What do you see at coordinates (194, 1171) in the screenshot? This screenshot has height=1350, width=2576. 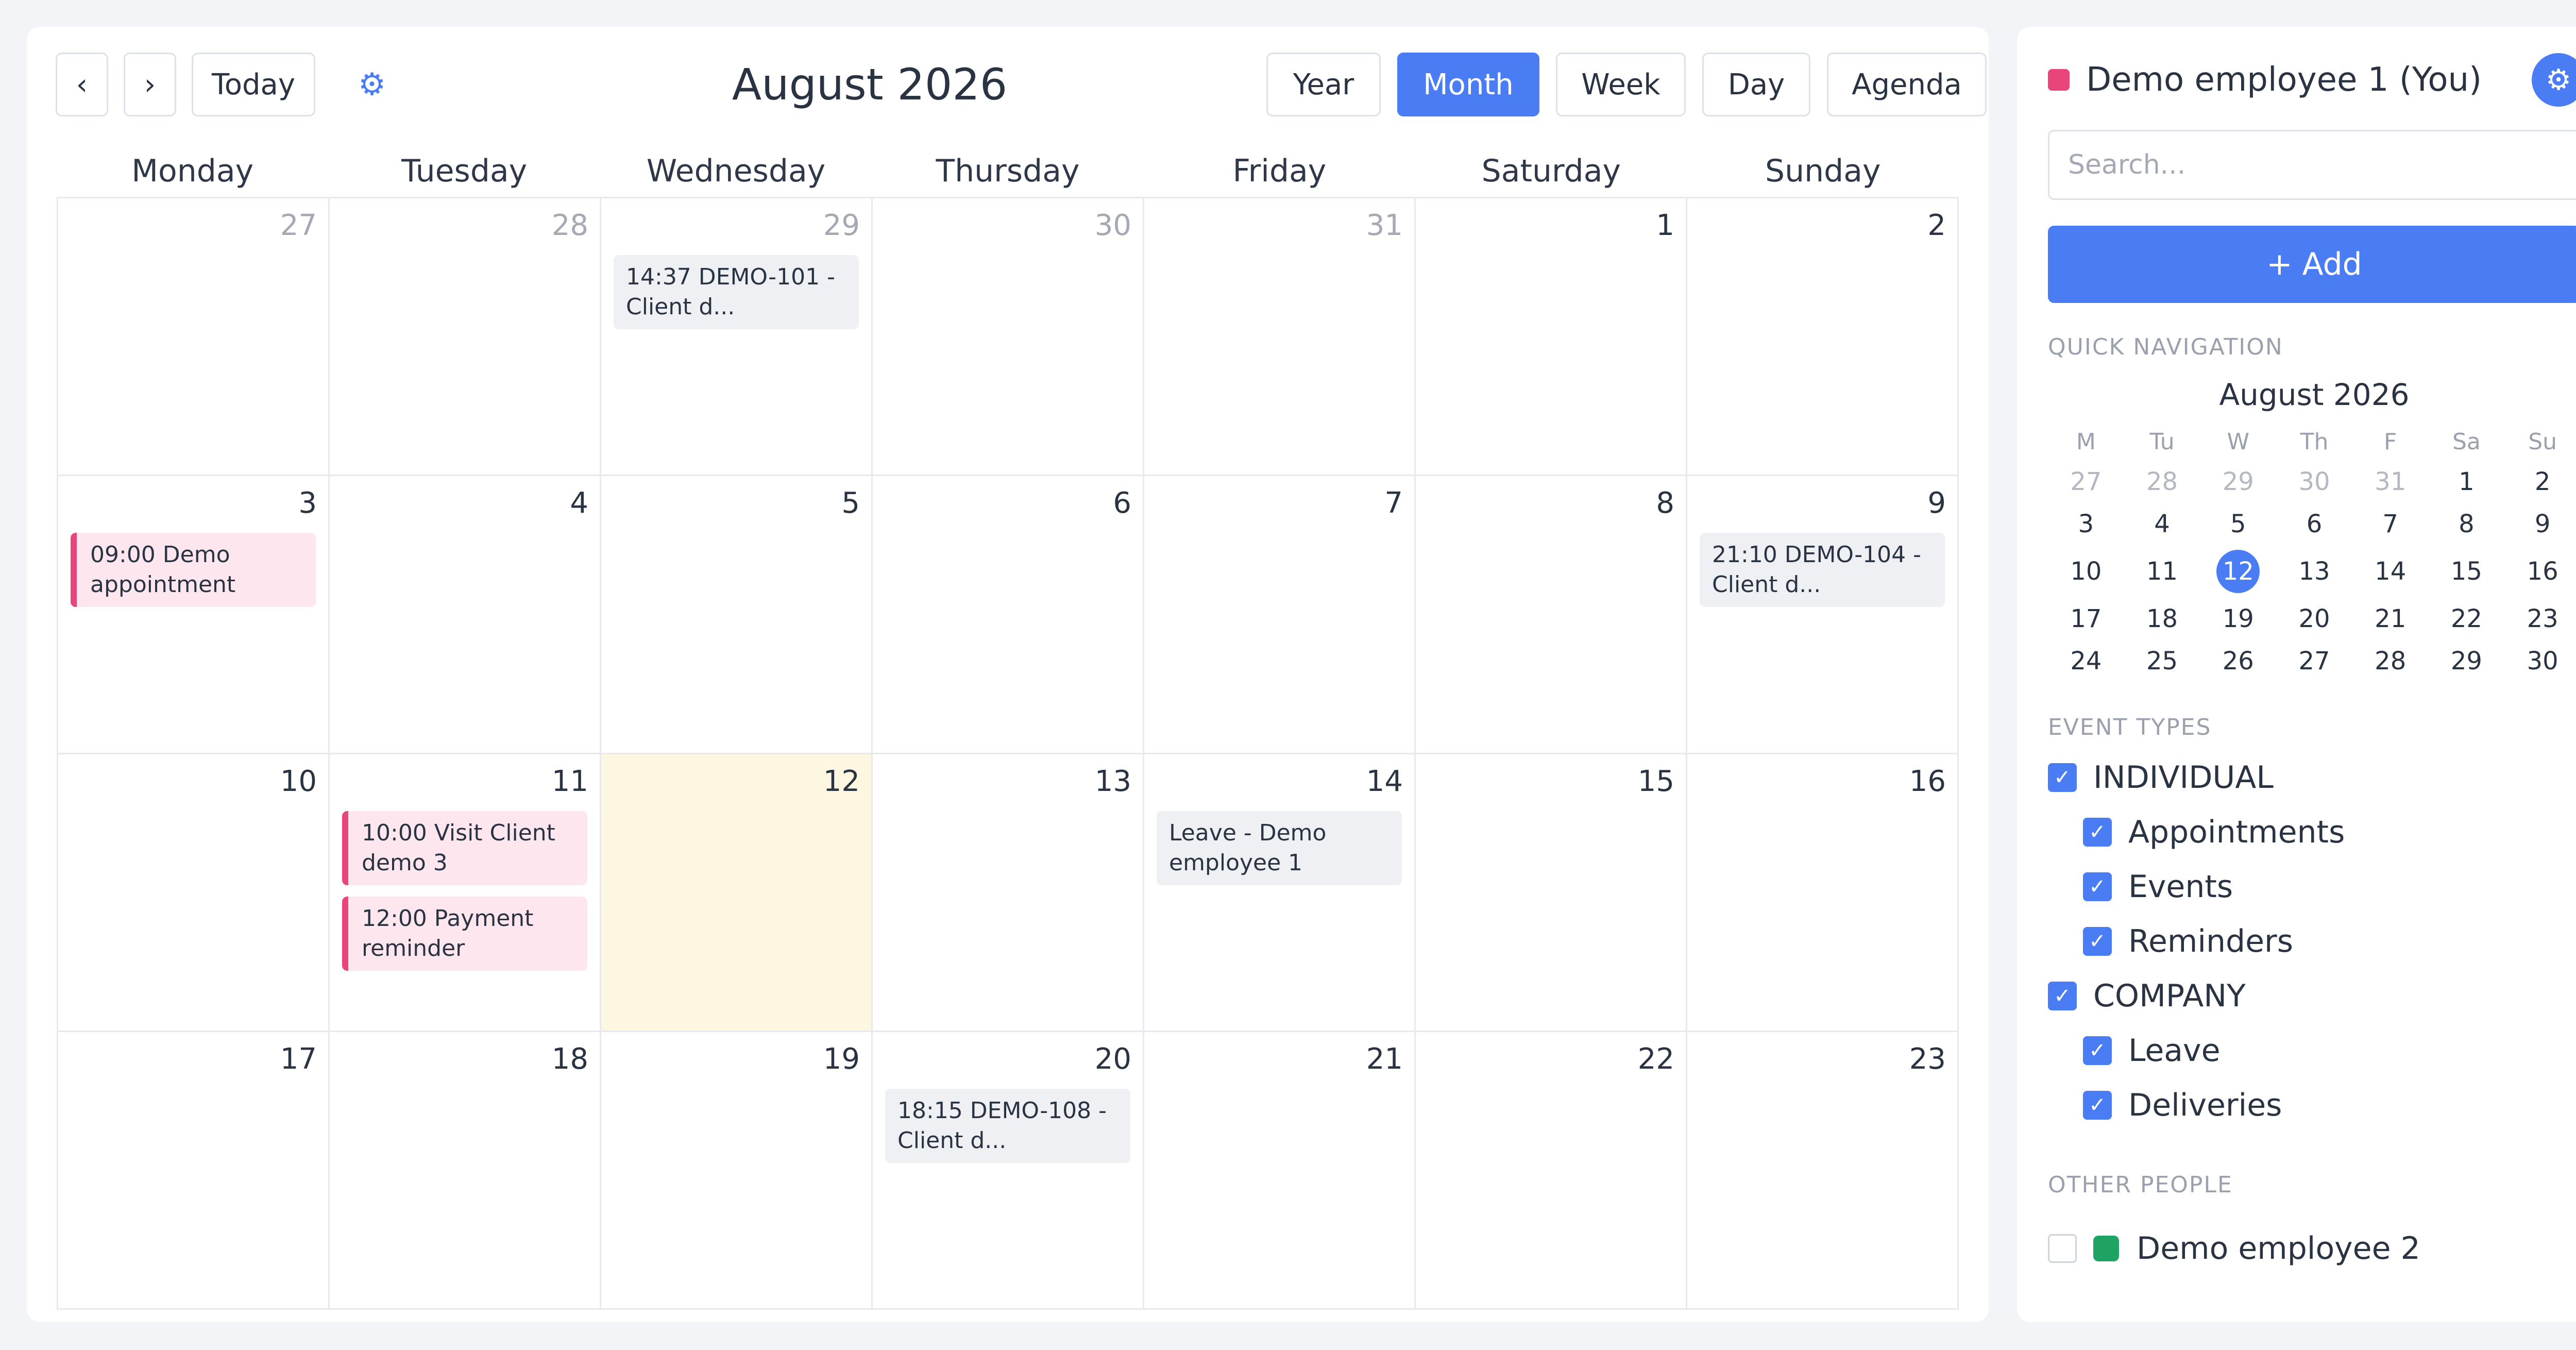 I see `day-cell: 17` at bounding box center [194, 1171].